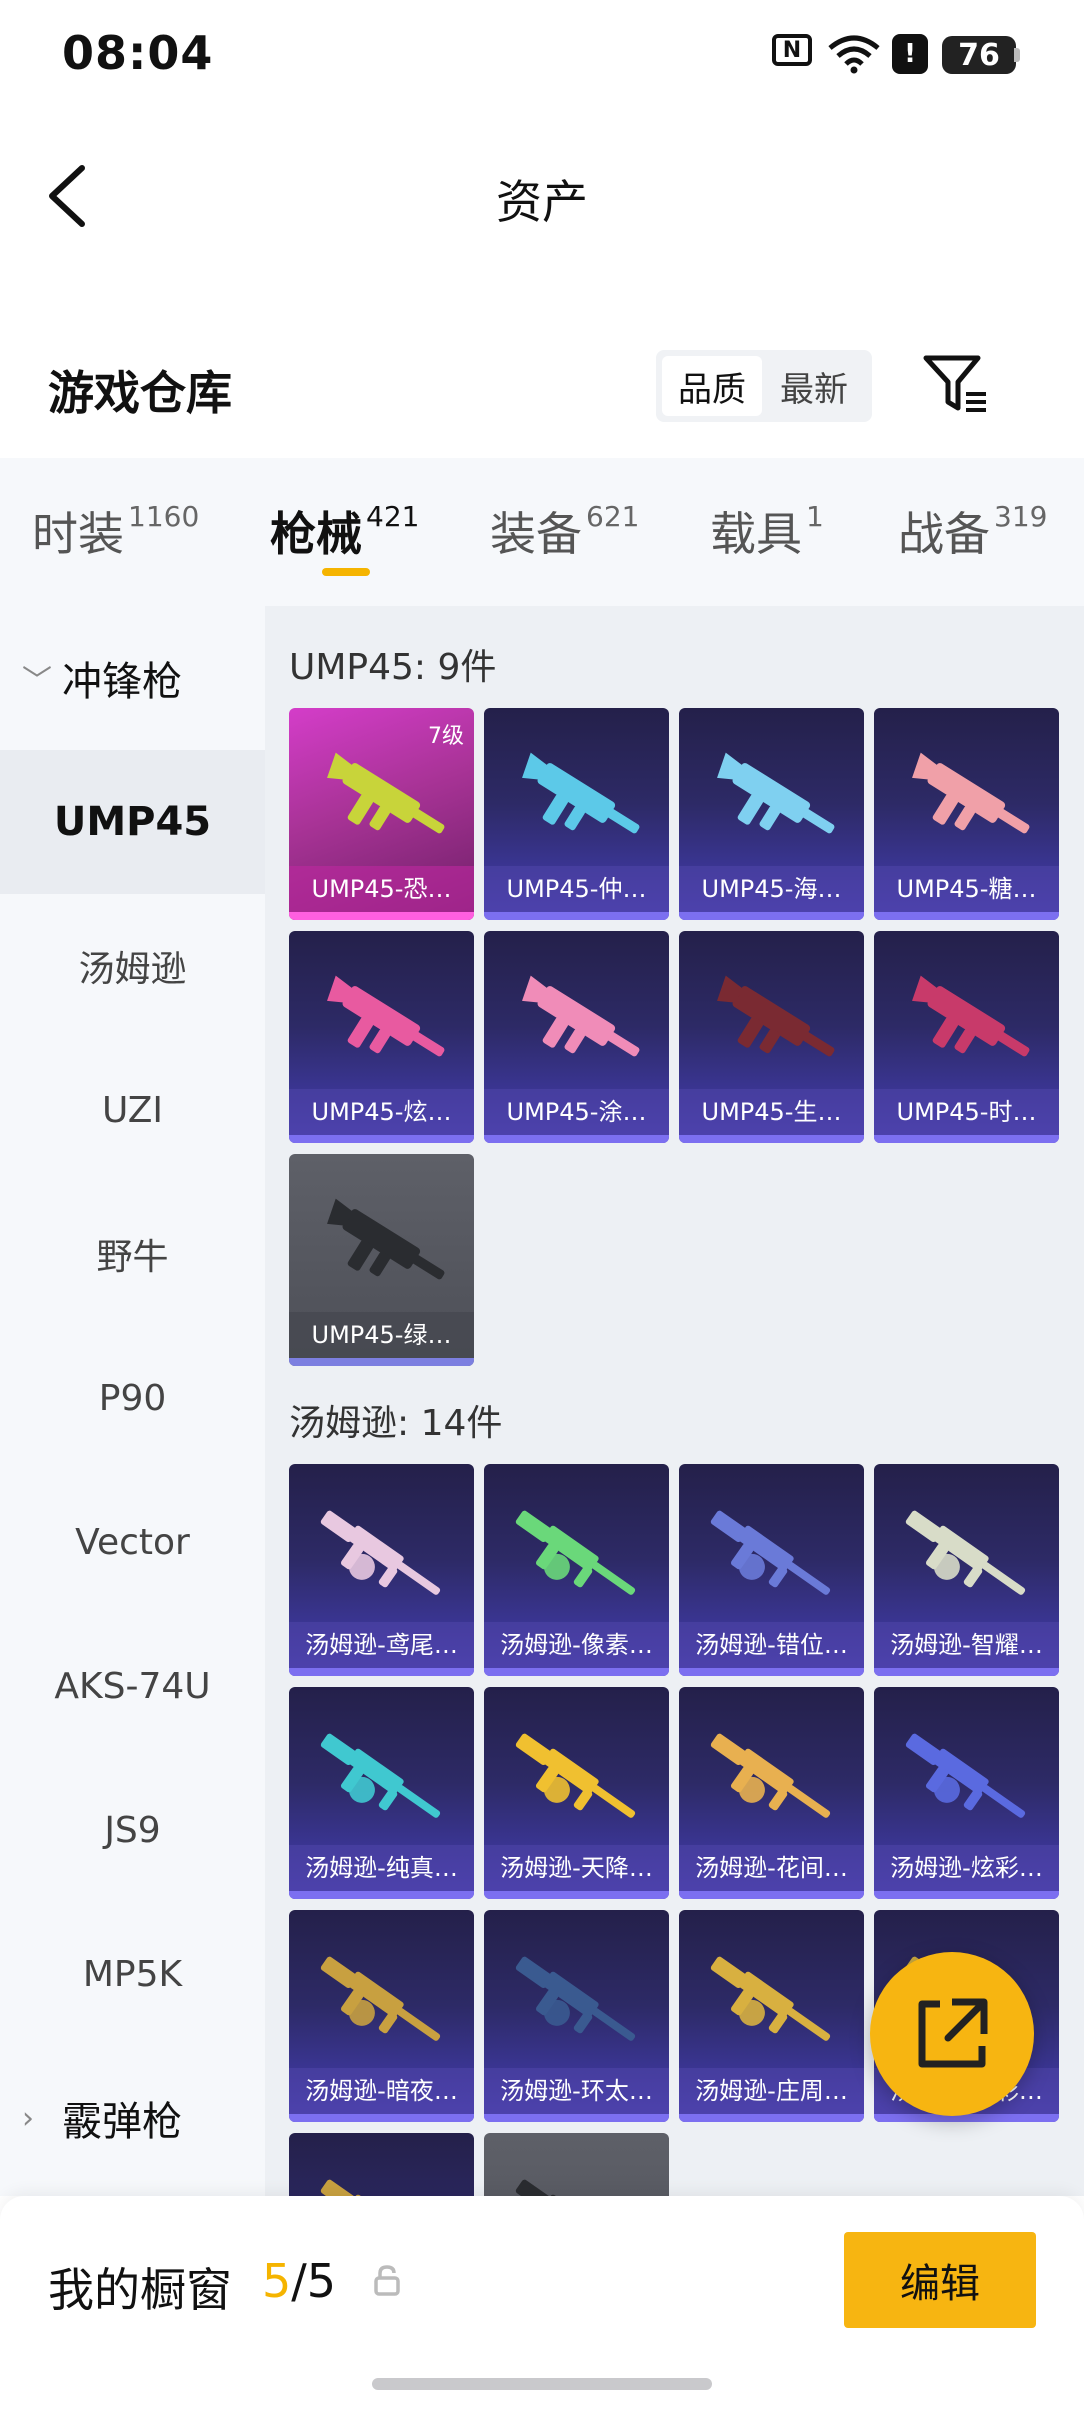 The height and width of the screenshot is (2412, 1084). What do you see at coordinates (28, 2118) in the screenshot?
I see `chevron-right-icon: ›` at bounding box center [28, 2118].